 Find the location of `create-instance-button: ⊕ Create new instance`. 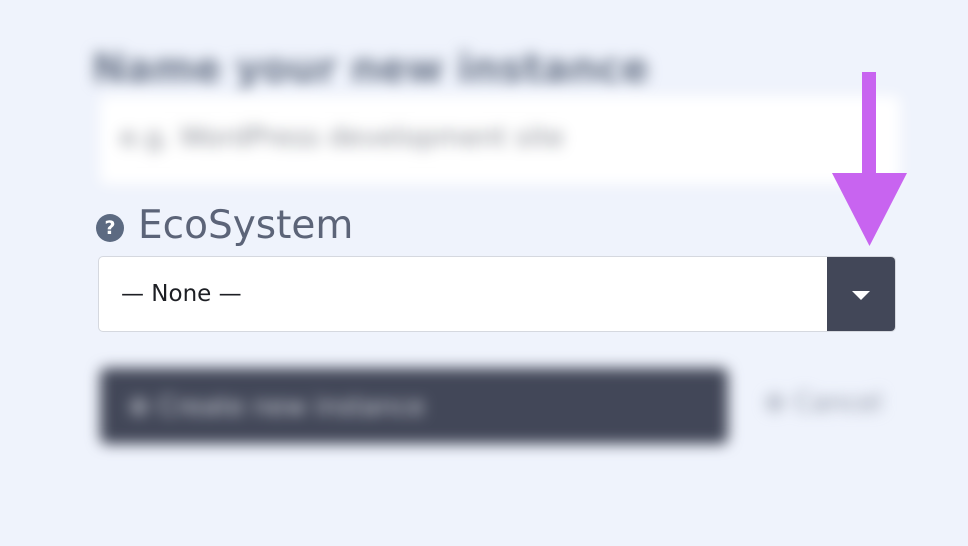

create-instance-button: ⊕ Create new instance is located at coordinates (414, 406).